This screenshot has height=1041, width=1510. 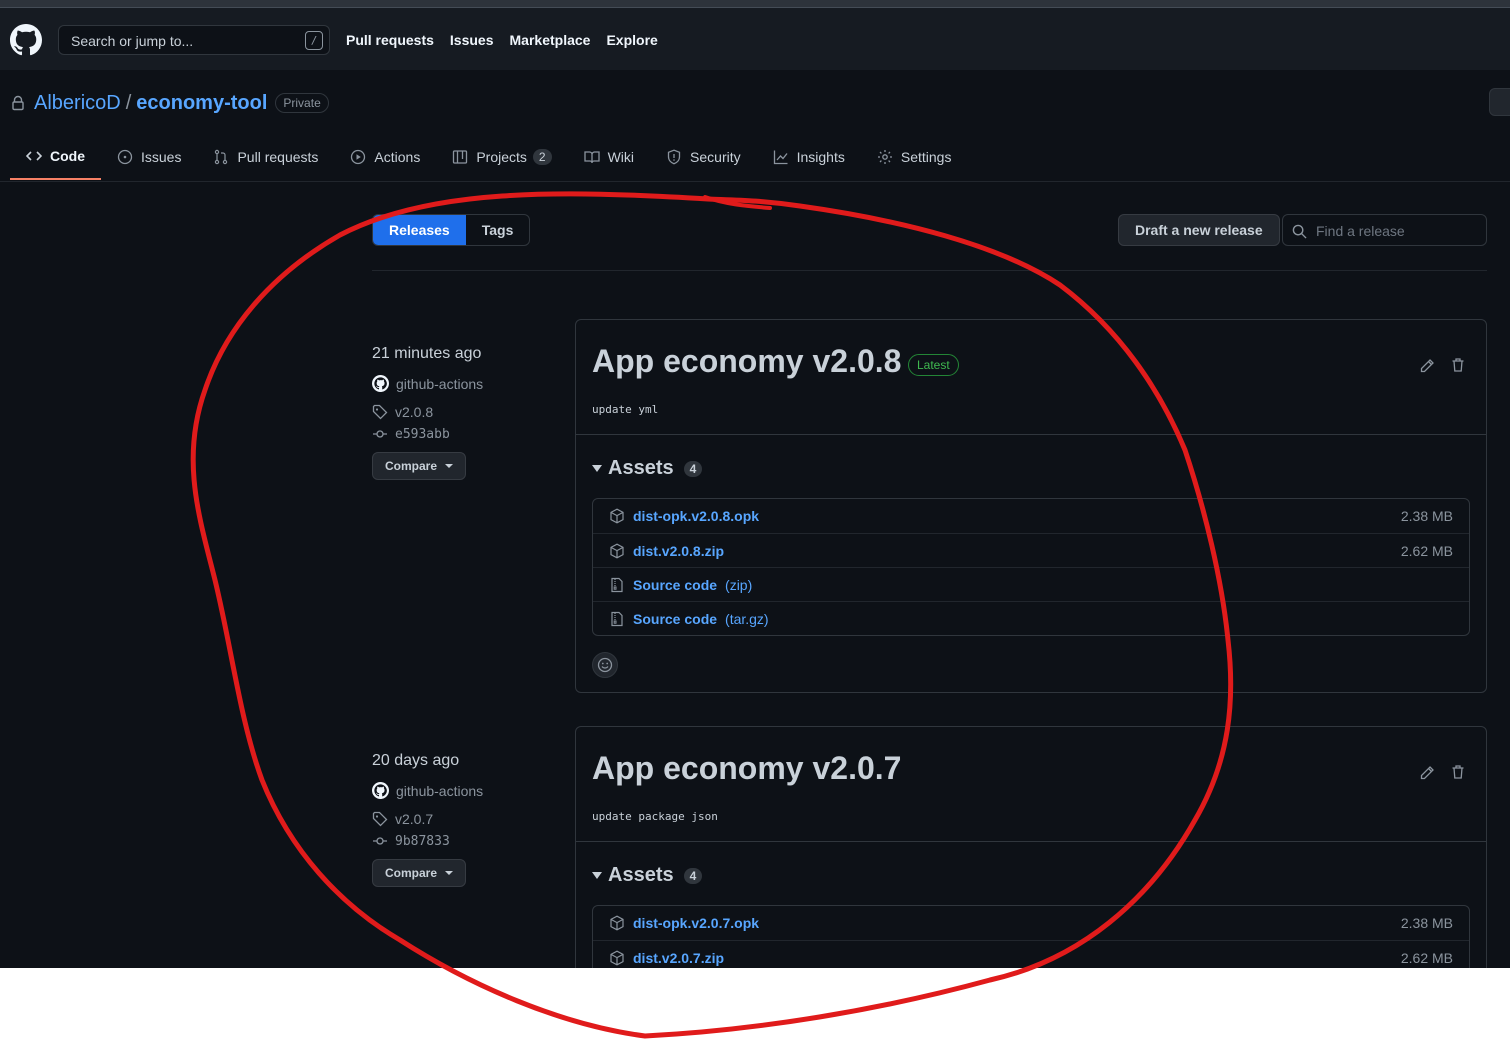 I want to click on git-pull-request-icon, so click(x=221, y=157).